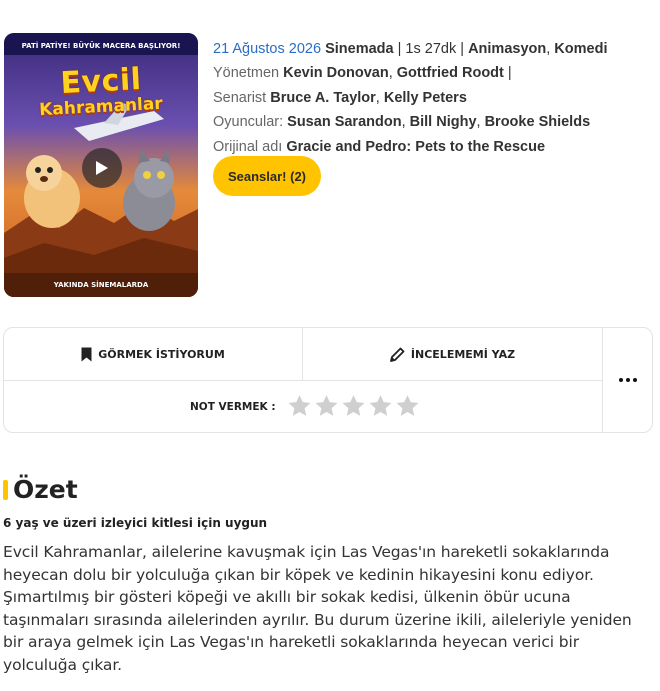 Image resolution: width=660 pixels, height=691 pixels. What do you see at coordinates (161, 354) in the screenshot?
I see `want-to-see-label: GÖRMEK İSTİYORUM` at bounding box center [161, 354].